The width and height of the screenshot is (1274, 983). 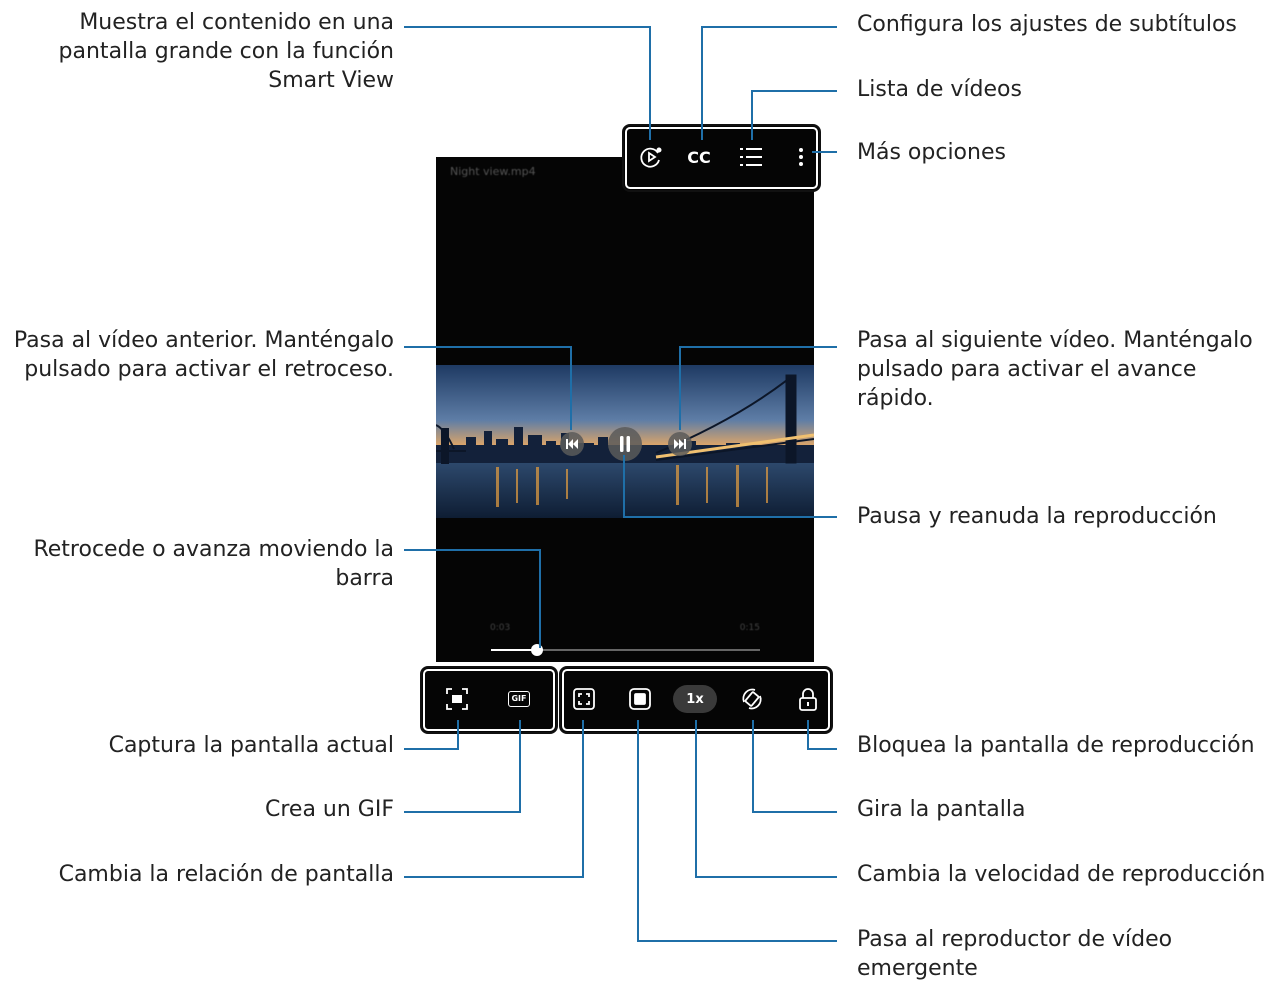 I want to click on smart-view-button, so click(x=651, y=157).